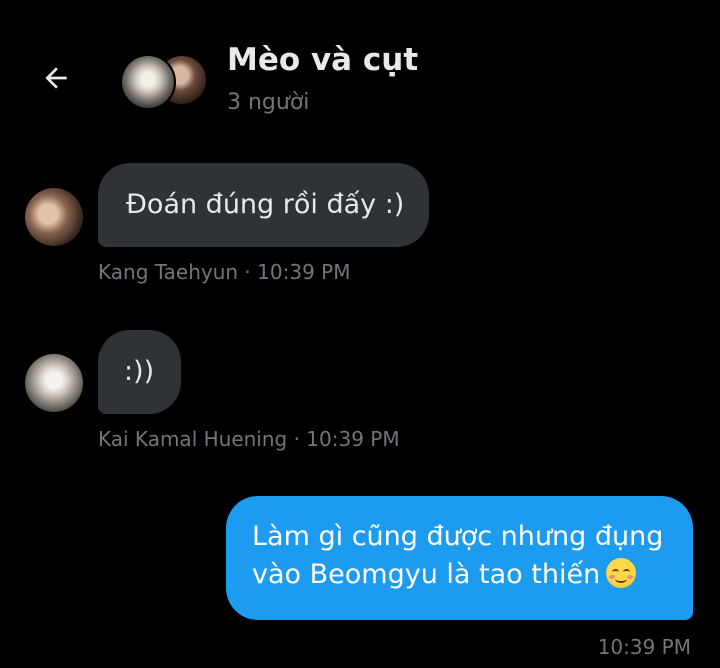  Describe the element at coordinates (621, 573) in the screenshot. I see `smiling-face-emoji-icon` at that location.